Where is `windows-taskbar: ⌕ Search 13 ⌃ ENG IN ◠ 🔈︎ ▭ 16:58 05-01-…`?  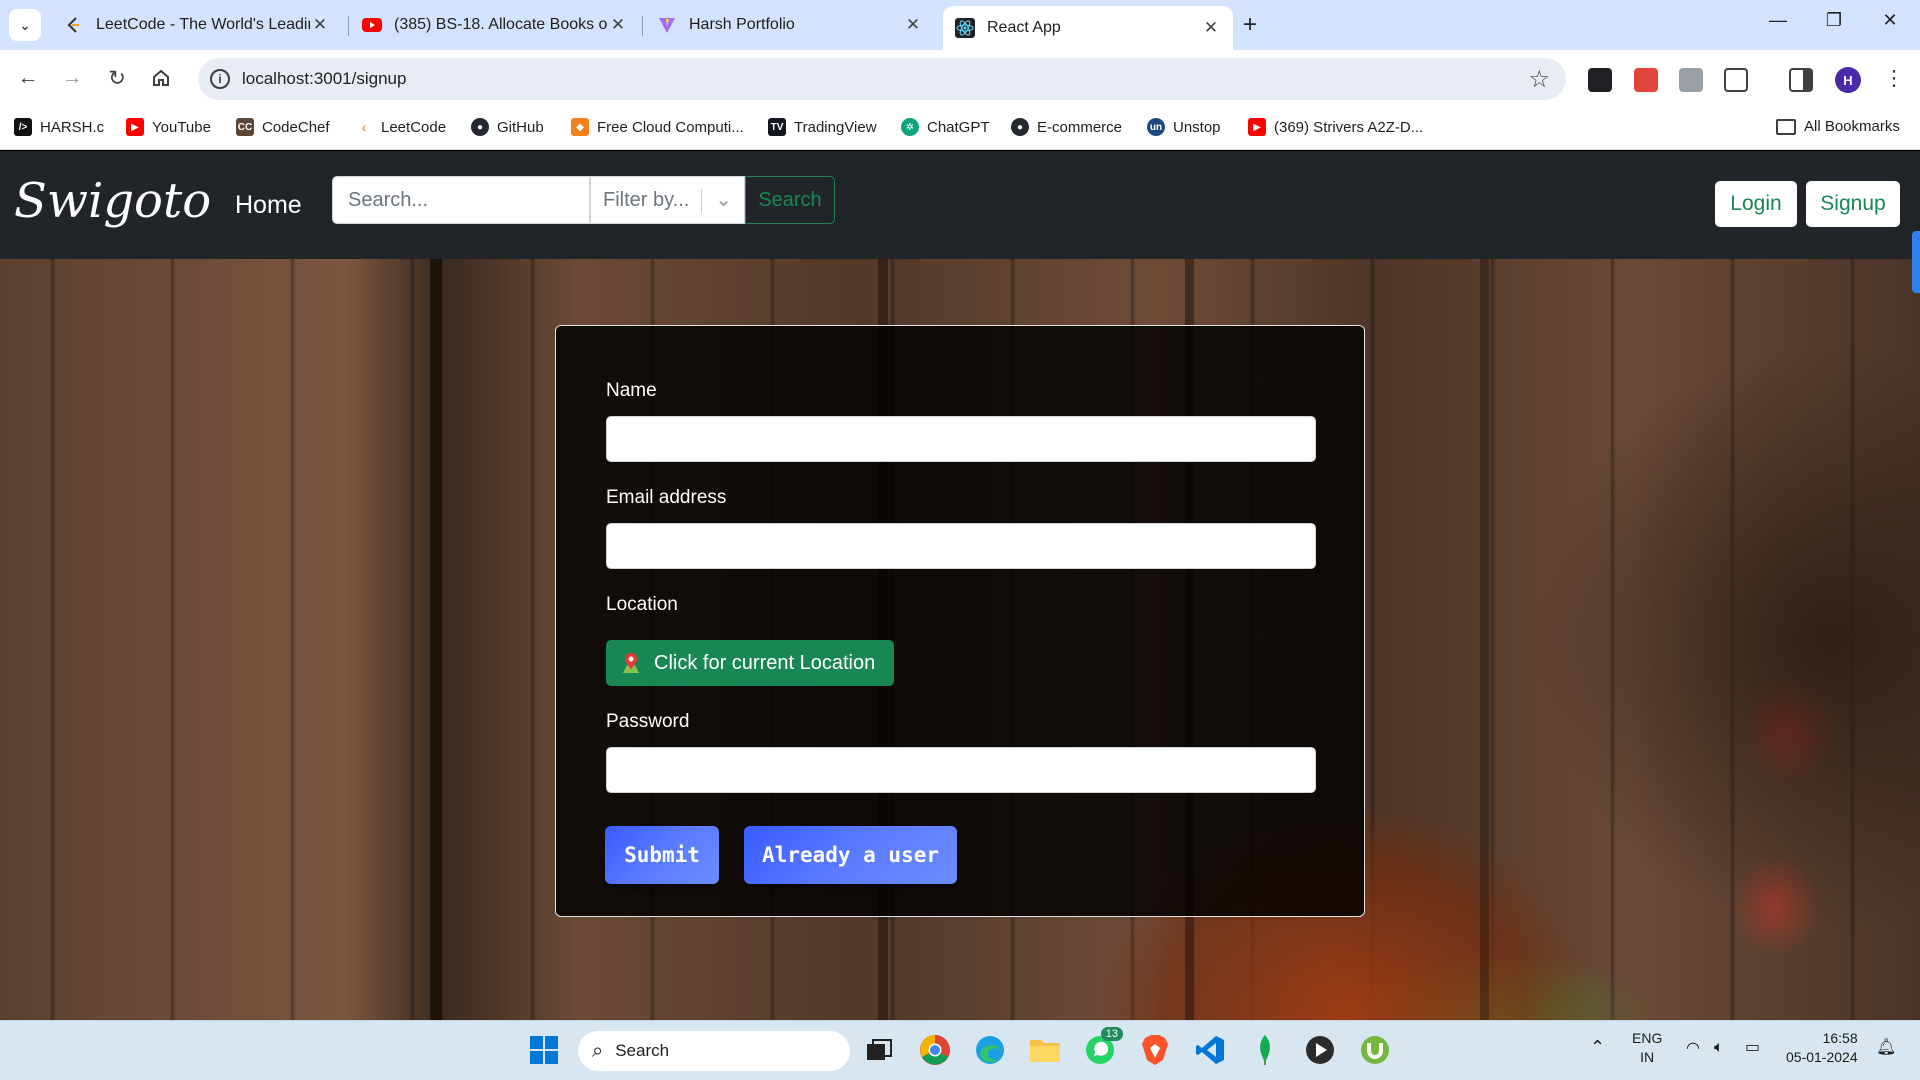 windows-taskbar: ⌕ Search 13 ⌃ ENG IN ◠ 🔈︎ ▭ 16:58 05-01-… is located at coordinates (960, 1050).